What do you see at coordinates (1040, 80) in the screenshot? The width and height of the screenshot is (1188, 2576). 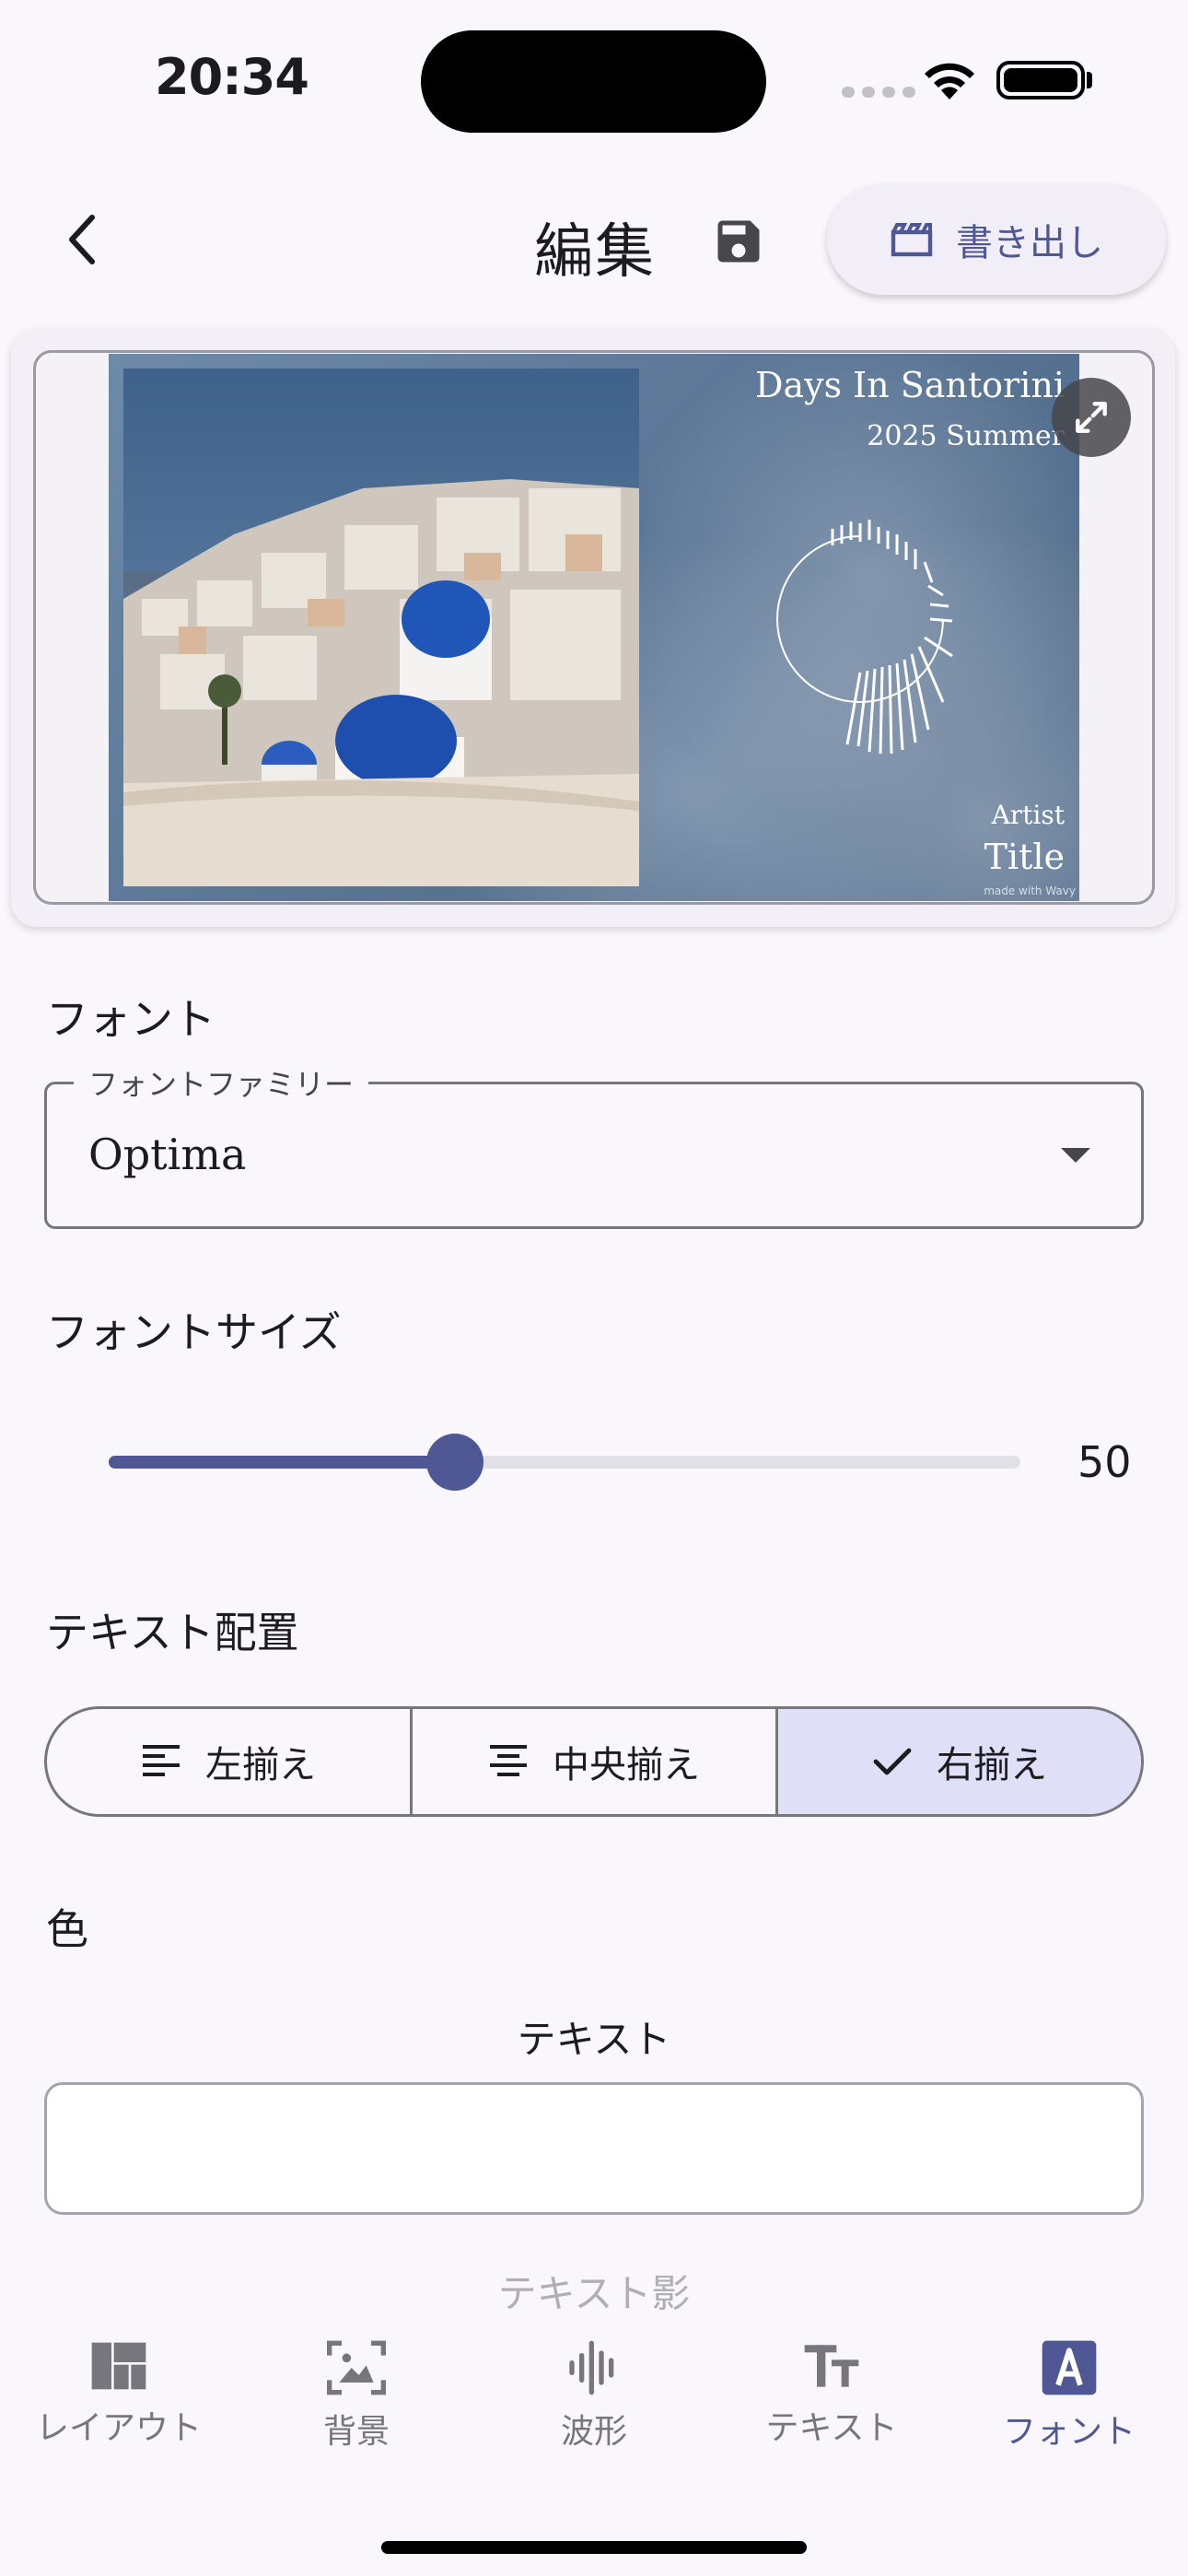 I see `battery-icon` at bounding box center [1040, 80].